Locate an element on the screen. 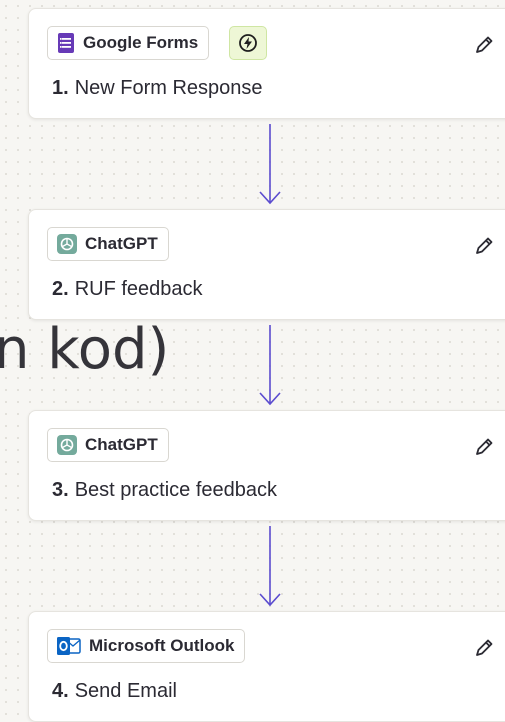 The height and width of the screenshot is (722, 505). step-card-2: ChatGPT 2. RUF feedback is located at coordinates (266, 264).